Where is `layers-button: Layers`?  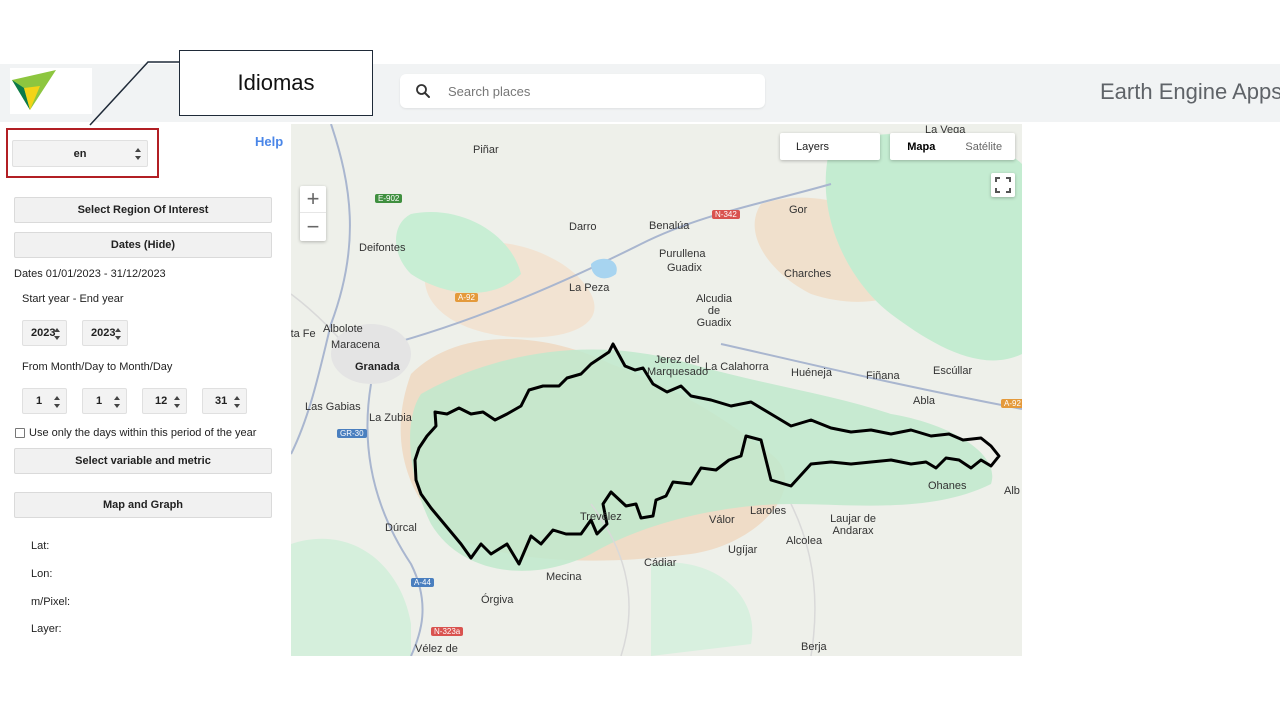
layers-button: Layers is located at coordinates (830, 146).